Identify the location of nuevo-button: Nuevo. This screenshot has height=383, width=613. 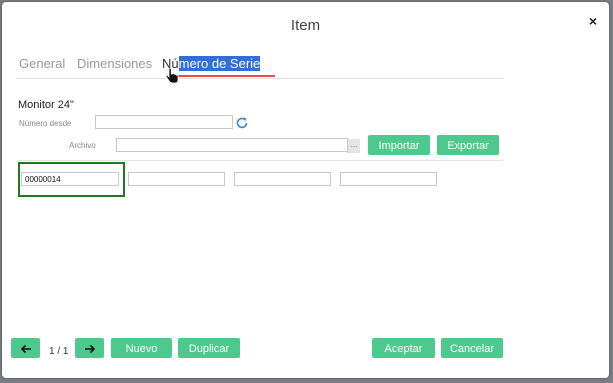
(141, 348).